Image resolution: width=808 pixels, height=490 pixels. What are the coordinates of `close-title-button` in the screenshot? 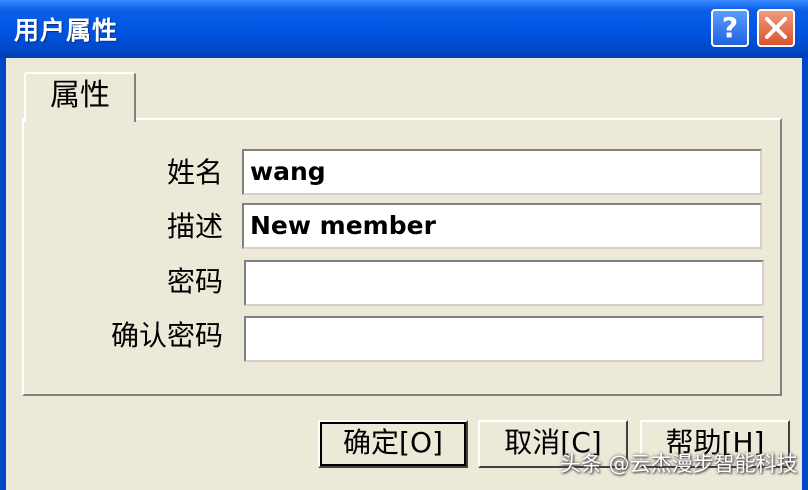 It's located at (776, 28).